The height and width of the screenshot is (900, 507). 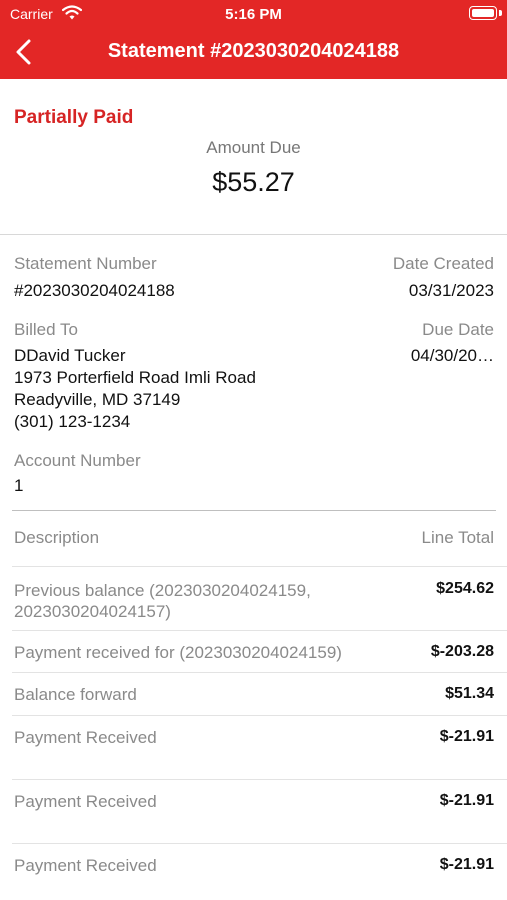 I want to click on description-column-header: Description, so click(x=57, y=537).